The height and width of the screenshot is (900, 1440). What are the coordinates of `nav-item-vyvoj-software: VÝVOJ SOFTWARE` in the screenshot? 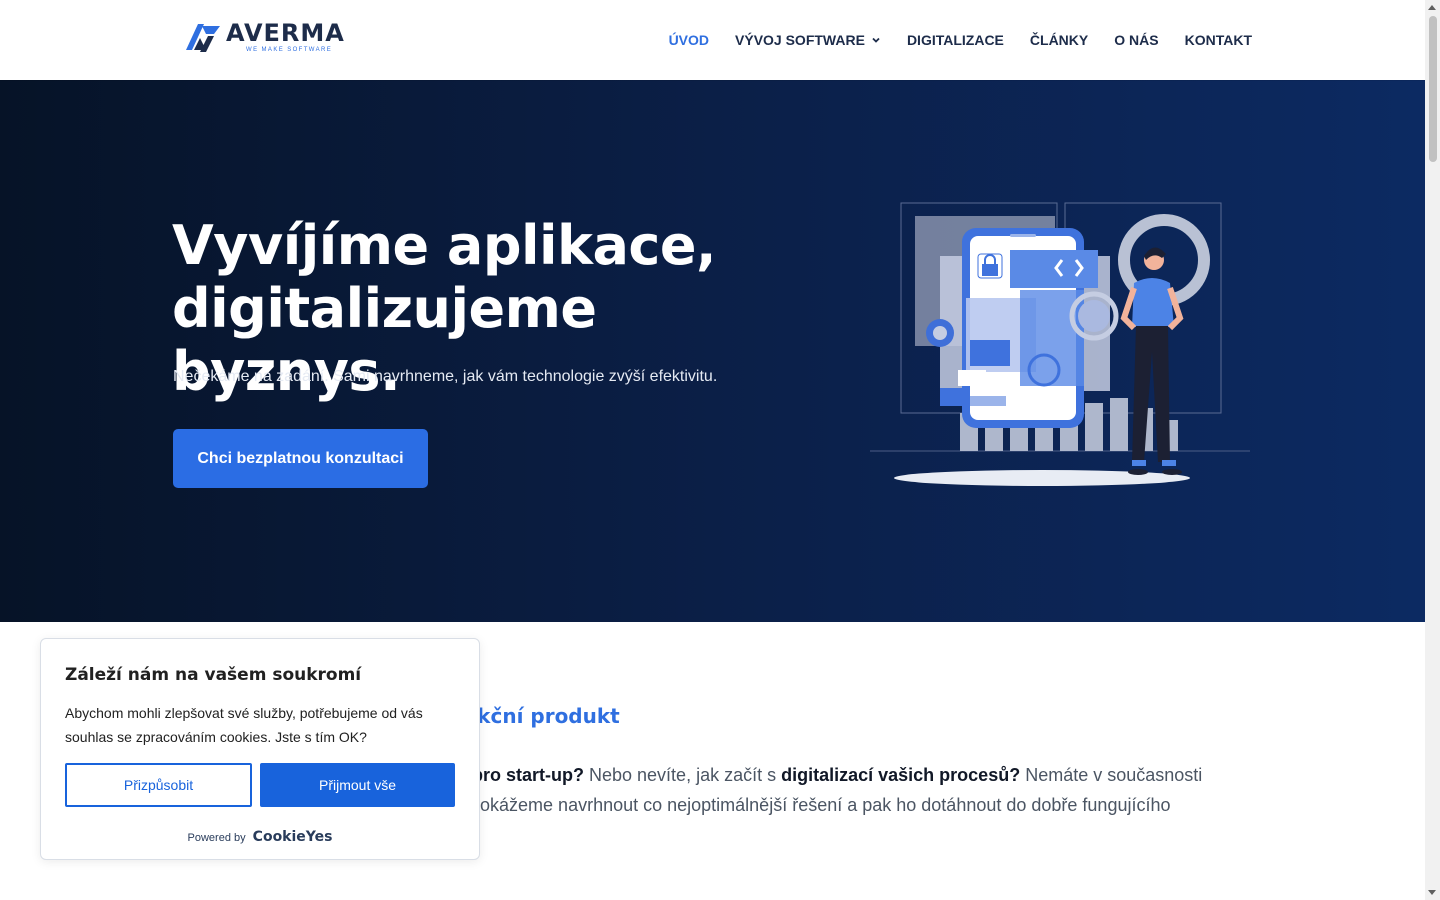 It's located at (808, 40).